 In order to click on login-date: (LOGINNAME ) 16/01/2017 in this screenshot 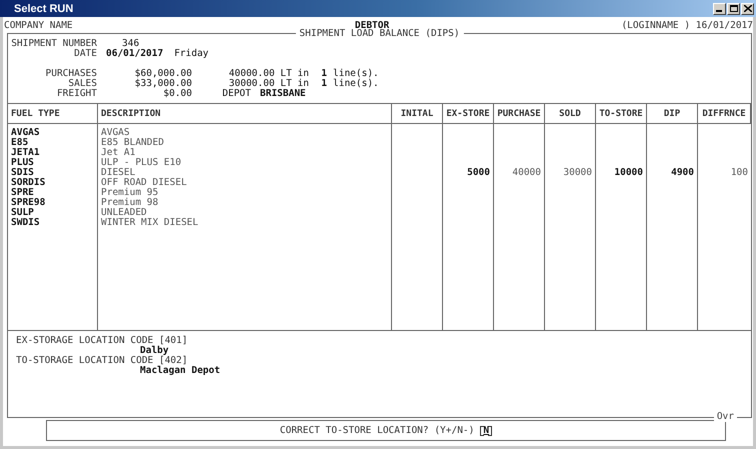, I will do `click(687, 25)`.